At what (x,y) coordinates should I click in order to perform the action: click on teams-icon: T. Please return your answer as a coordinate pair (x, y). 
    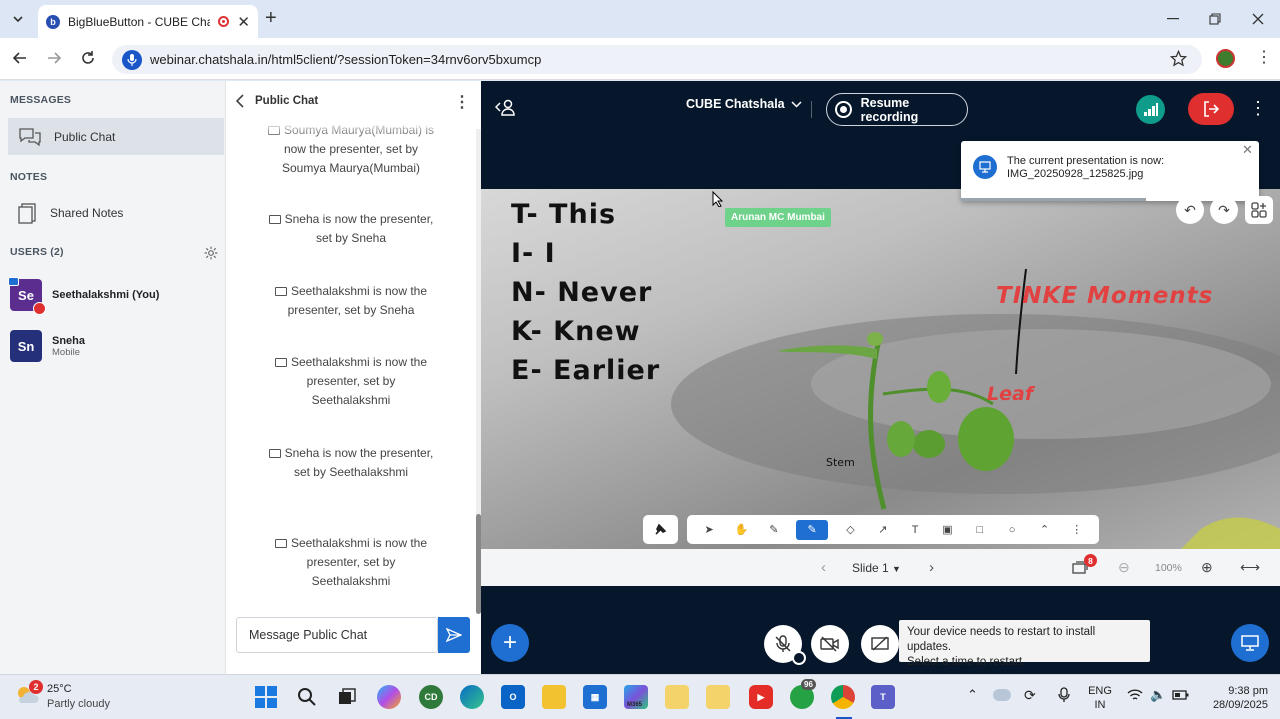
    Looking at the image, I should click on (883, 697).